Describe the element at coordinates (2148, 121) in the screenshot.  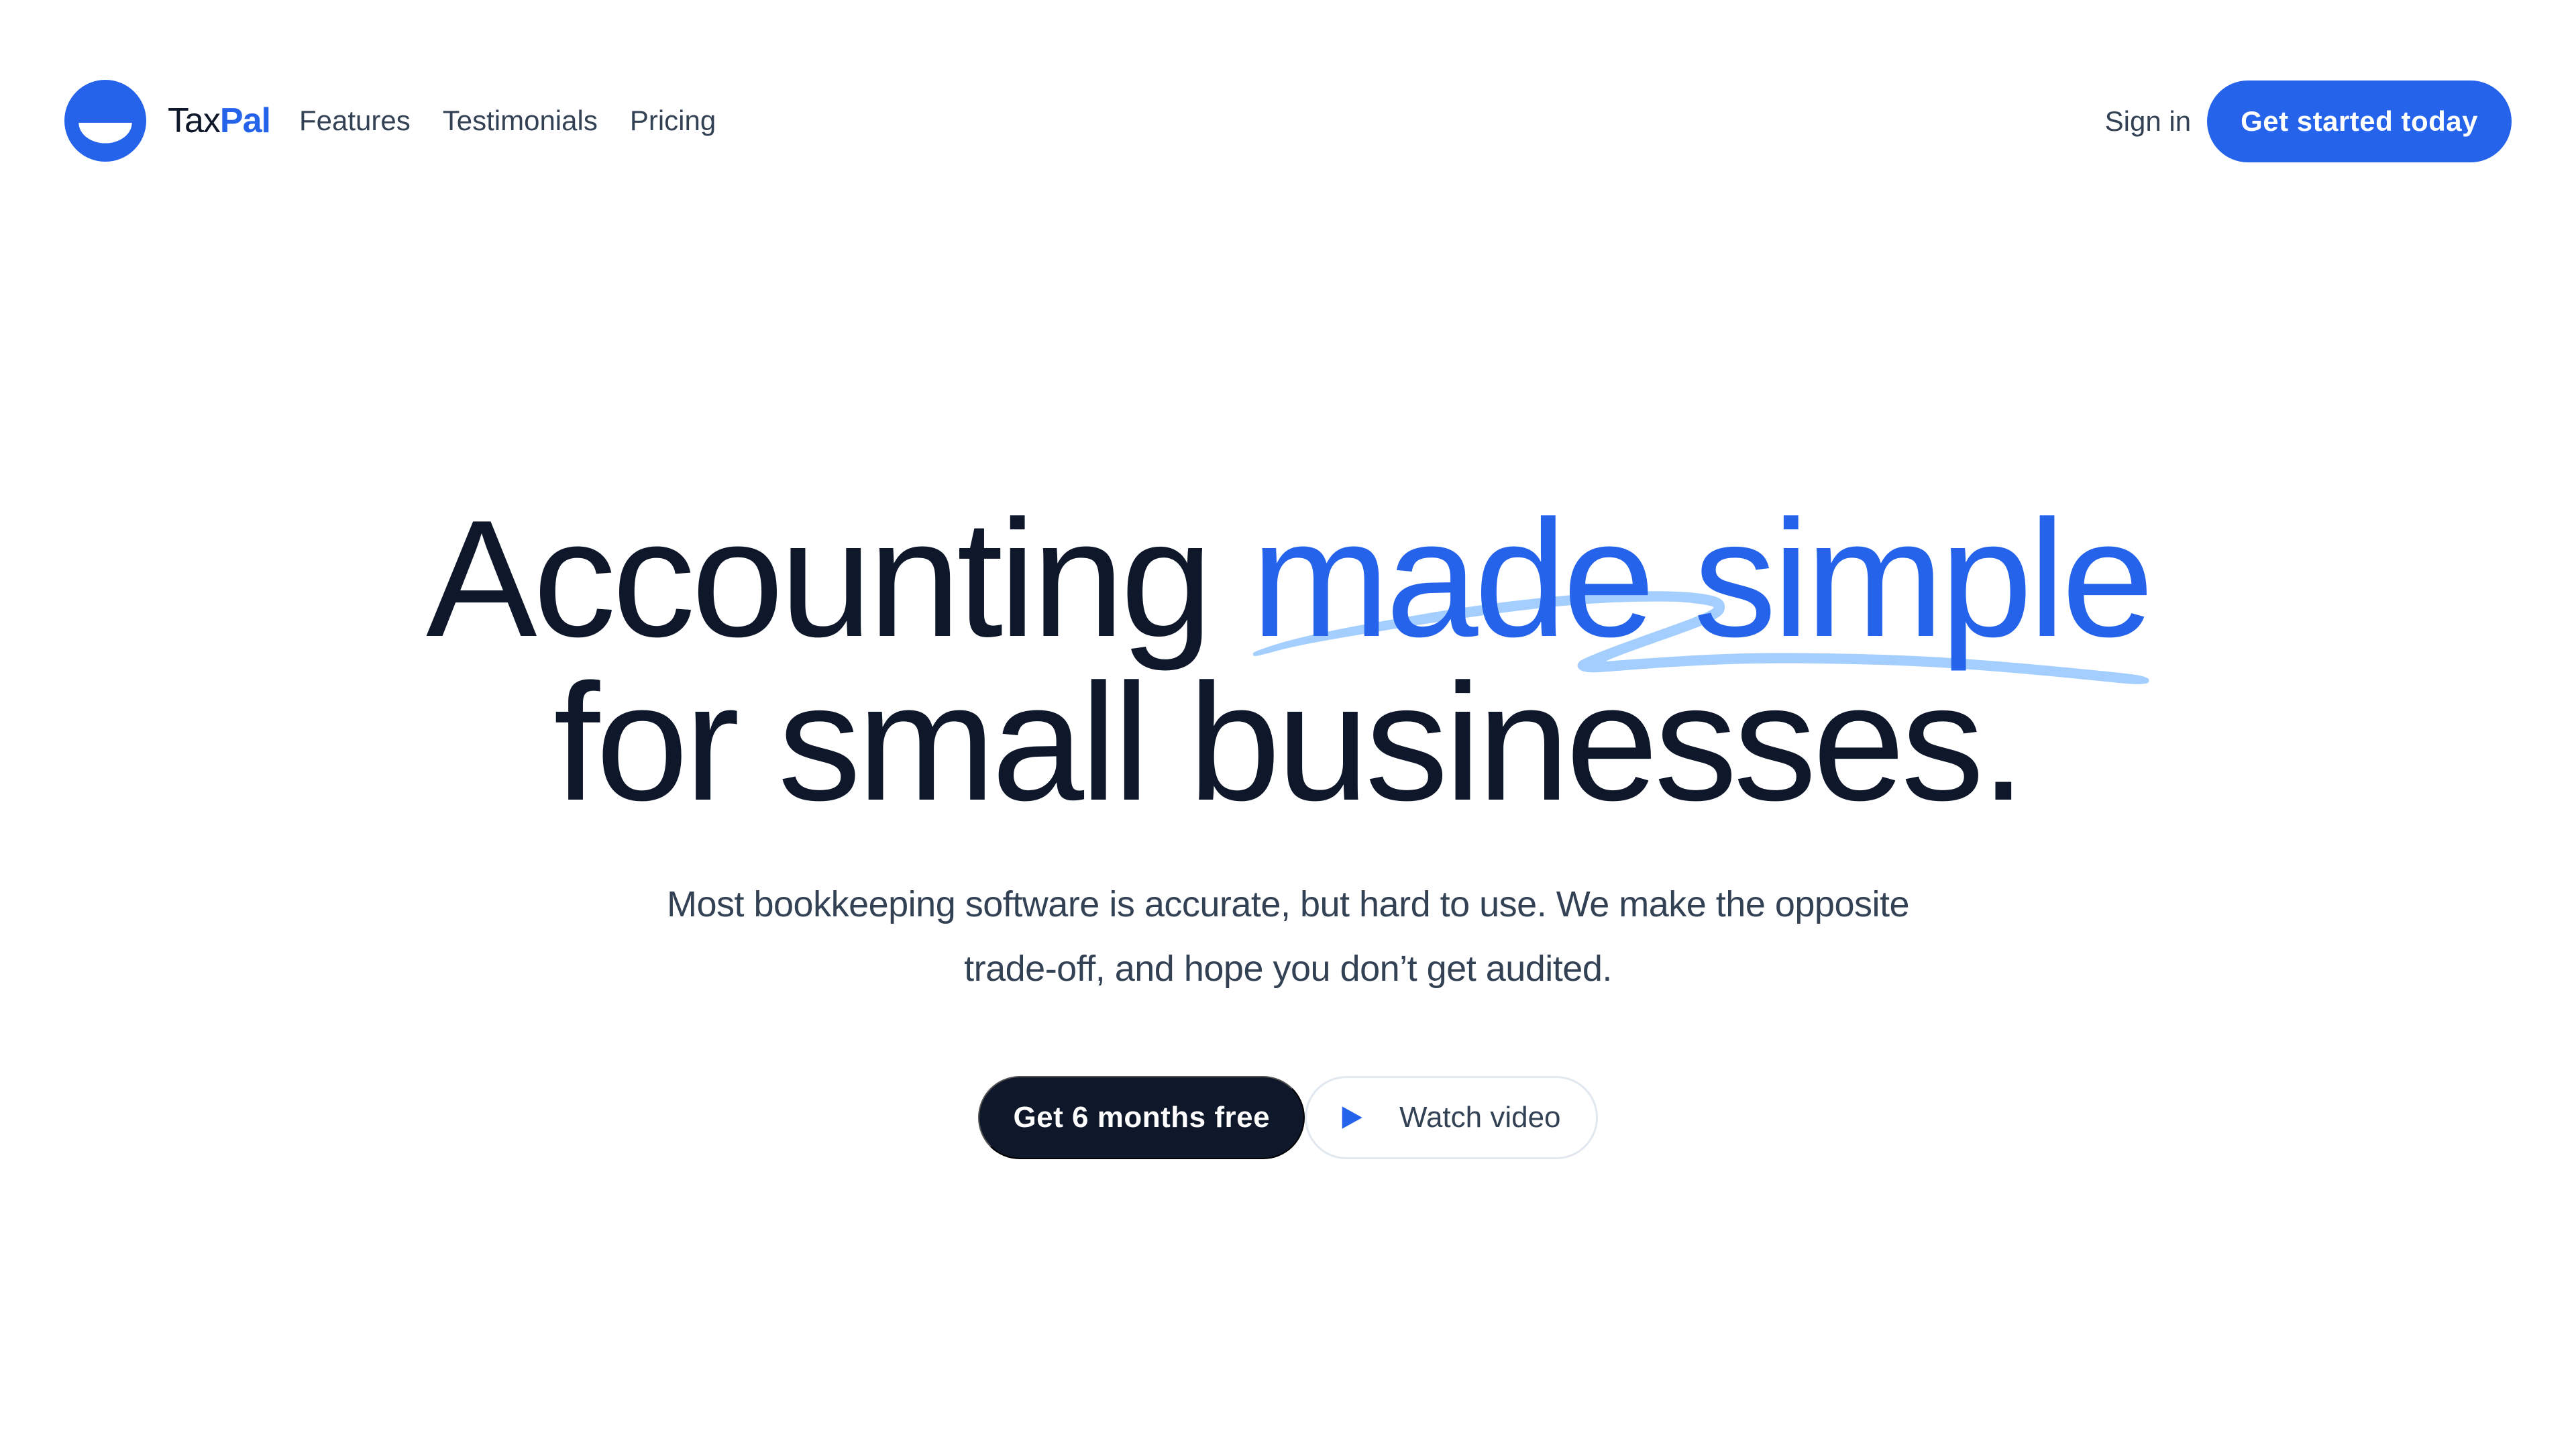
I see `sign-in-link: Sign in` at that location.